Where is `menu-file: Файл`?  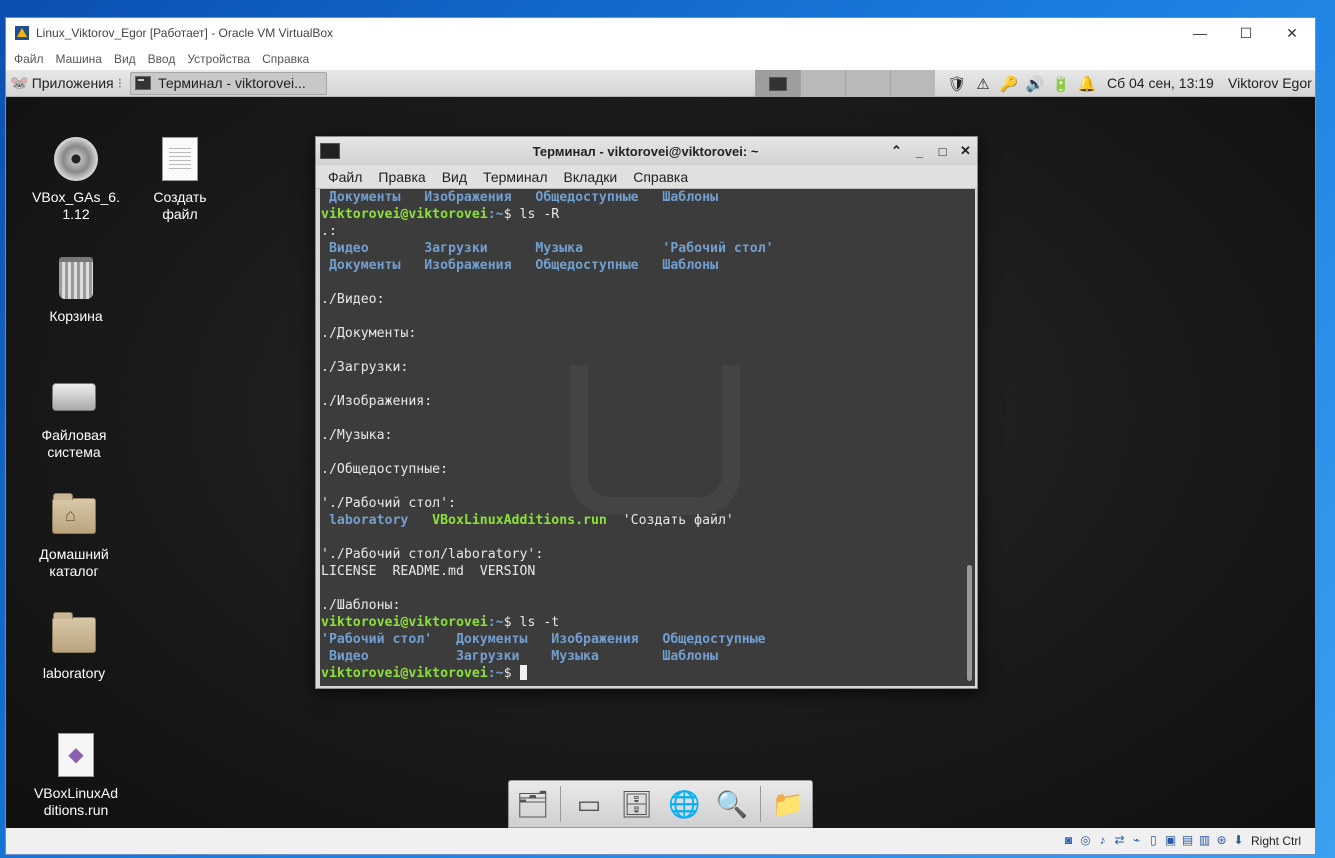
menu-file: Файл is located at coordinates (31, 59).